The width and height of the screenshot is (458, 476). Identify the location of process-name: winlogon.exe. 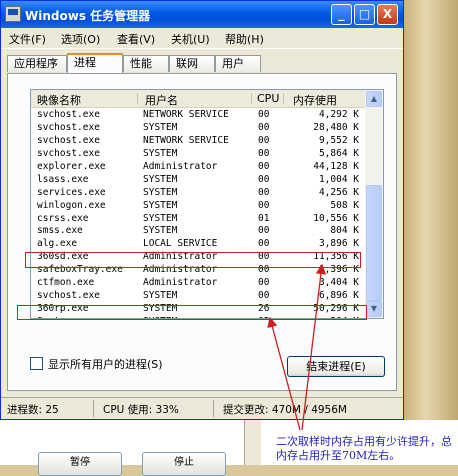
(71, 205).